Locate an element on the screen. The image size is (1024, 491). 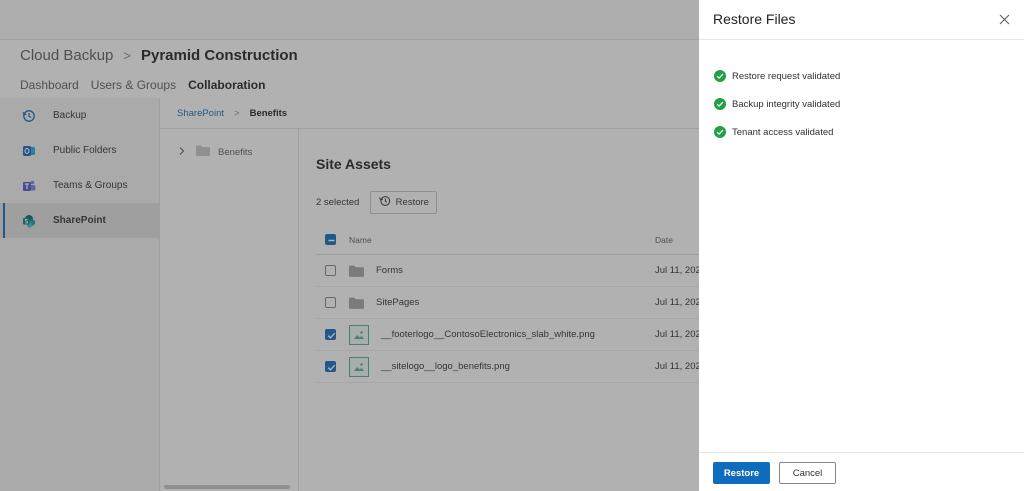
validation-label: Tenant access validated is located at coordinates (783, 132).